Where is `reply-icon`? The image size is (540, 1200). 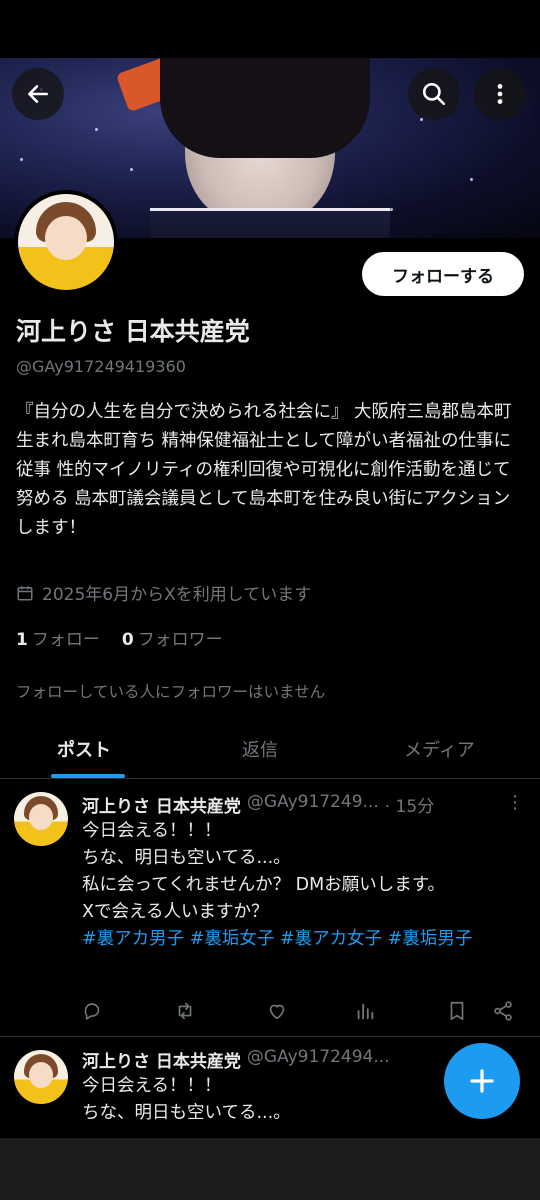 reply-icon is located at coordinates (93, 1011).